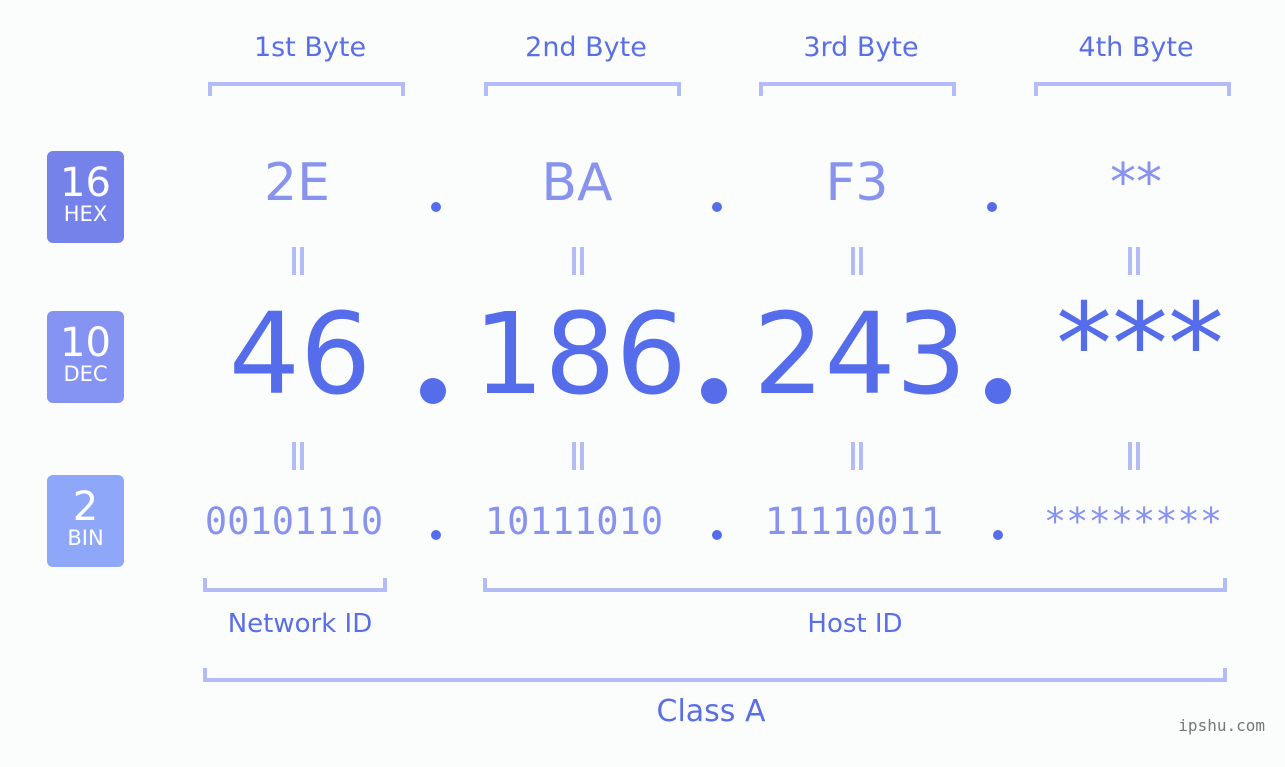  What do you see at coordinates (855, 585) in the screenshot?
I see `host-id-bracket` at bounding box center [855, 585].